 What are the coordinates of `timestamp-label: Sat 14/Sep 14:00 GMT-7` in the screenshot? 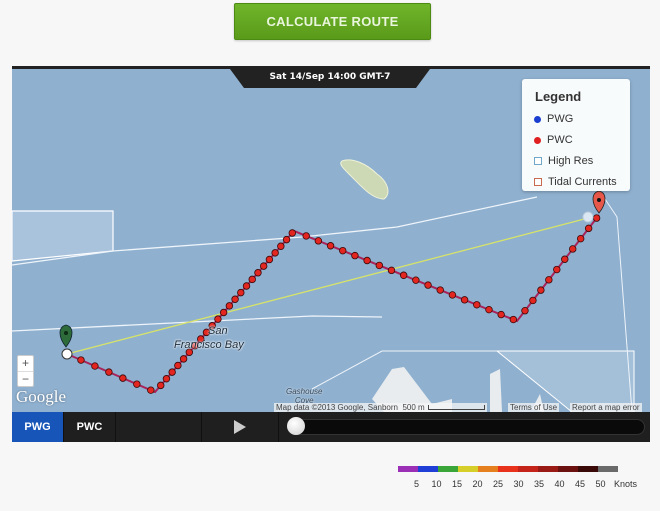 It's located at (330, 77).